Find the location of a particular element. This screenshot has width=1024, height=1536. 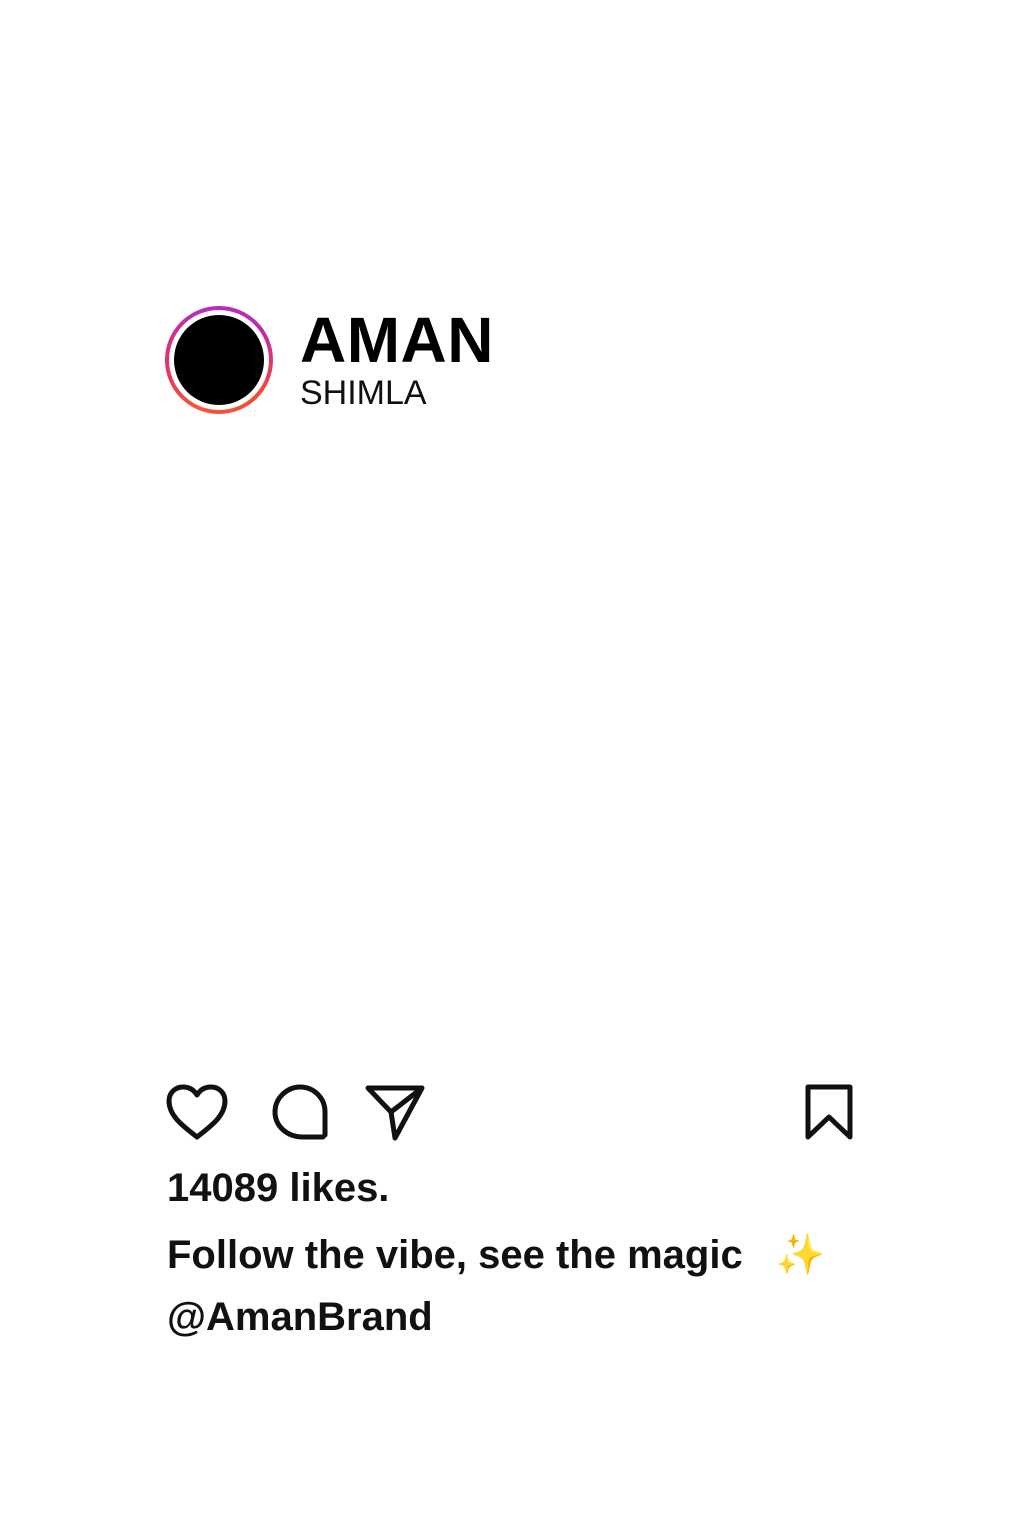

save-button is located at coordinates (829, 1112).